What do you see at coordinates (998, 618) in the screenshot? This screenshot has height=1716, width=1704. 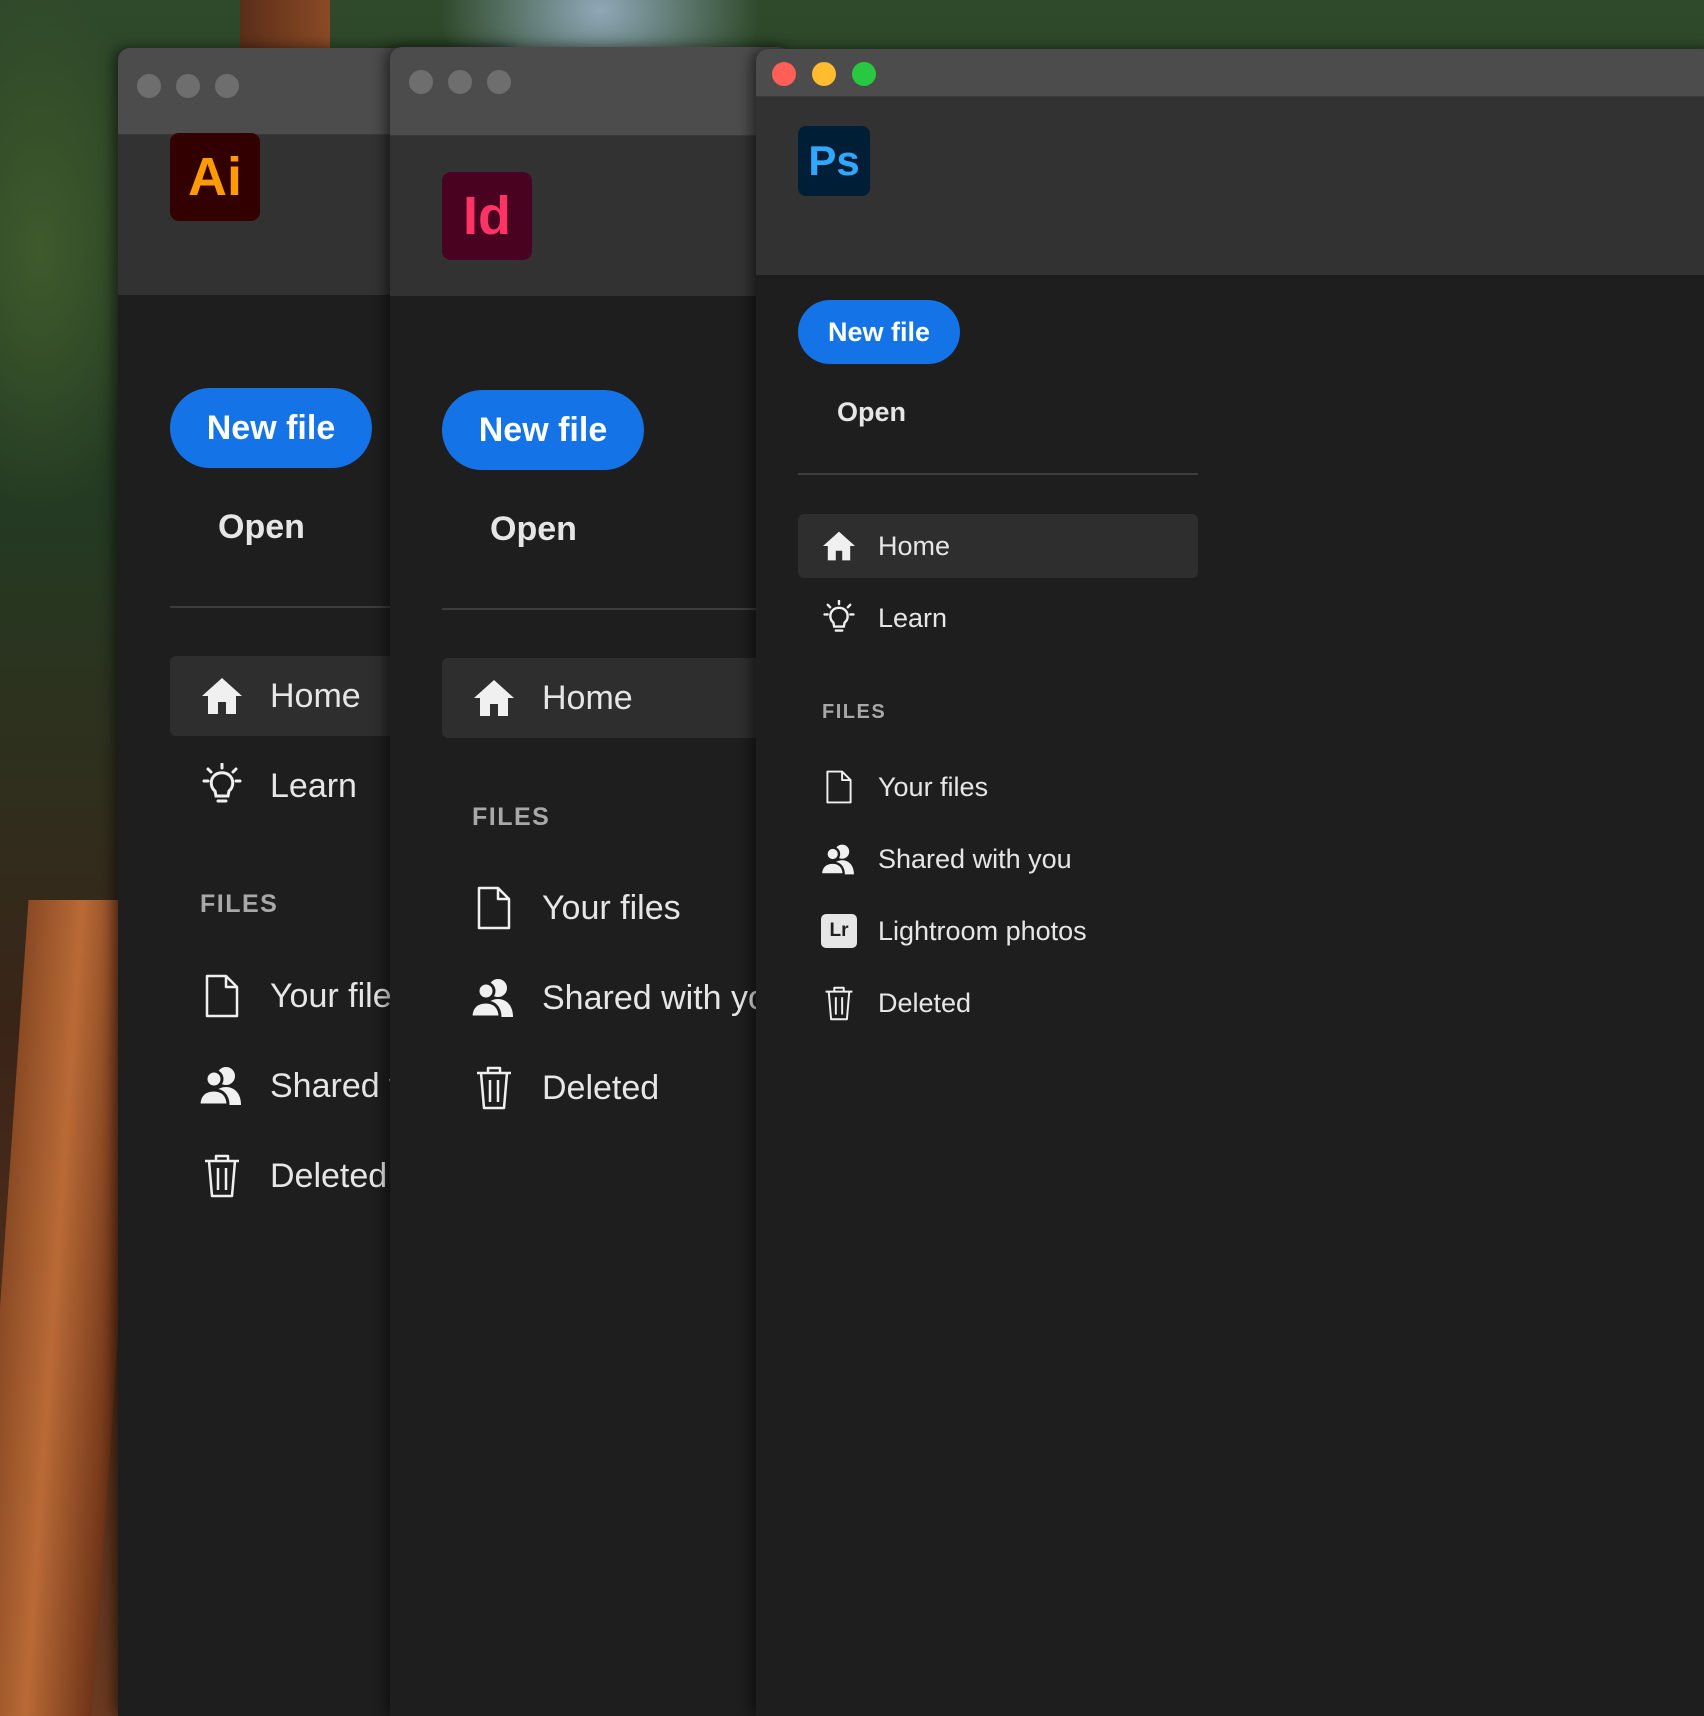 I see `nav-learn: Learn` at bounding box center [998, 618].